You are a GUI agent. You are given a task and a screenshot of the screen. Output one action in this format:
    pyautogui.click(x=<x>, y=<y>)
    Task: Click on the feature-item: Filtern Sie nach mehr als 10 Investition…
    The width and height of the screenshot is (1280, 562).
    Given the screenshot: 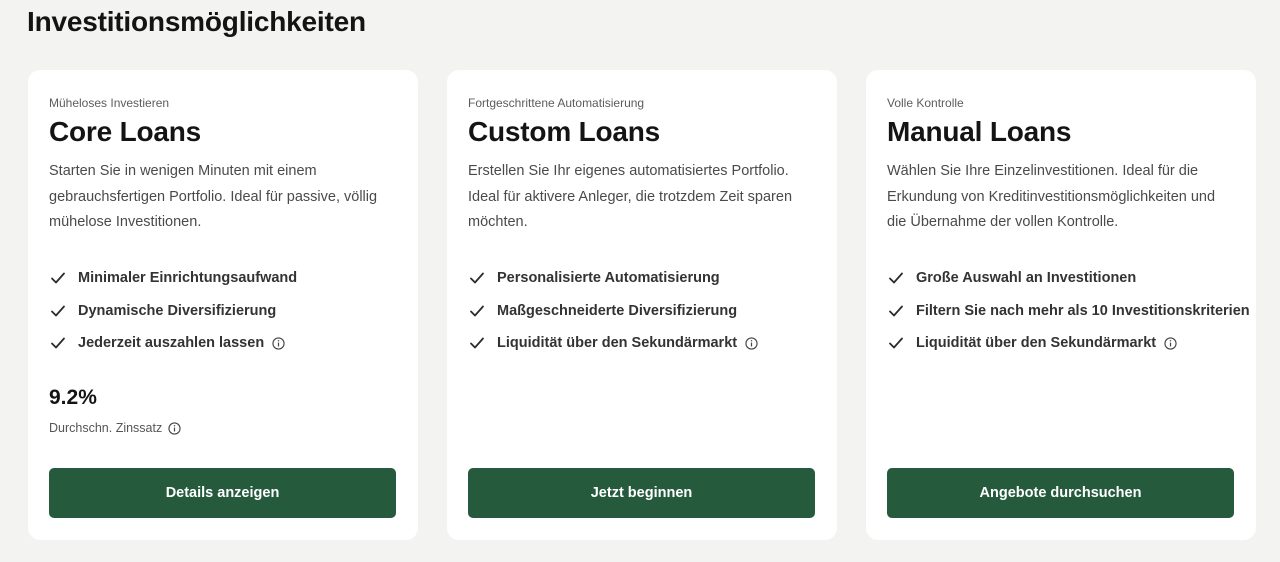 What is the action you would take?
    pyautogui.click(x=1068, y=311)
    